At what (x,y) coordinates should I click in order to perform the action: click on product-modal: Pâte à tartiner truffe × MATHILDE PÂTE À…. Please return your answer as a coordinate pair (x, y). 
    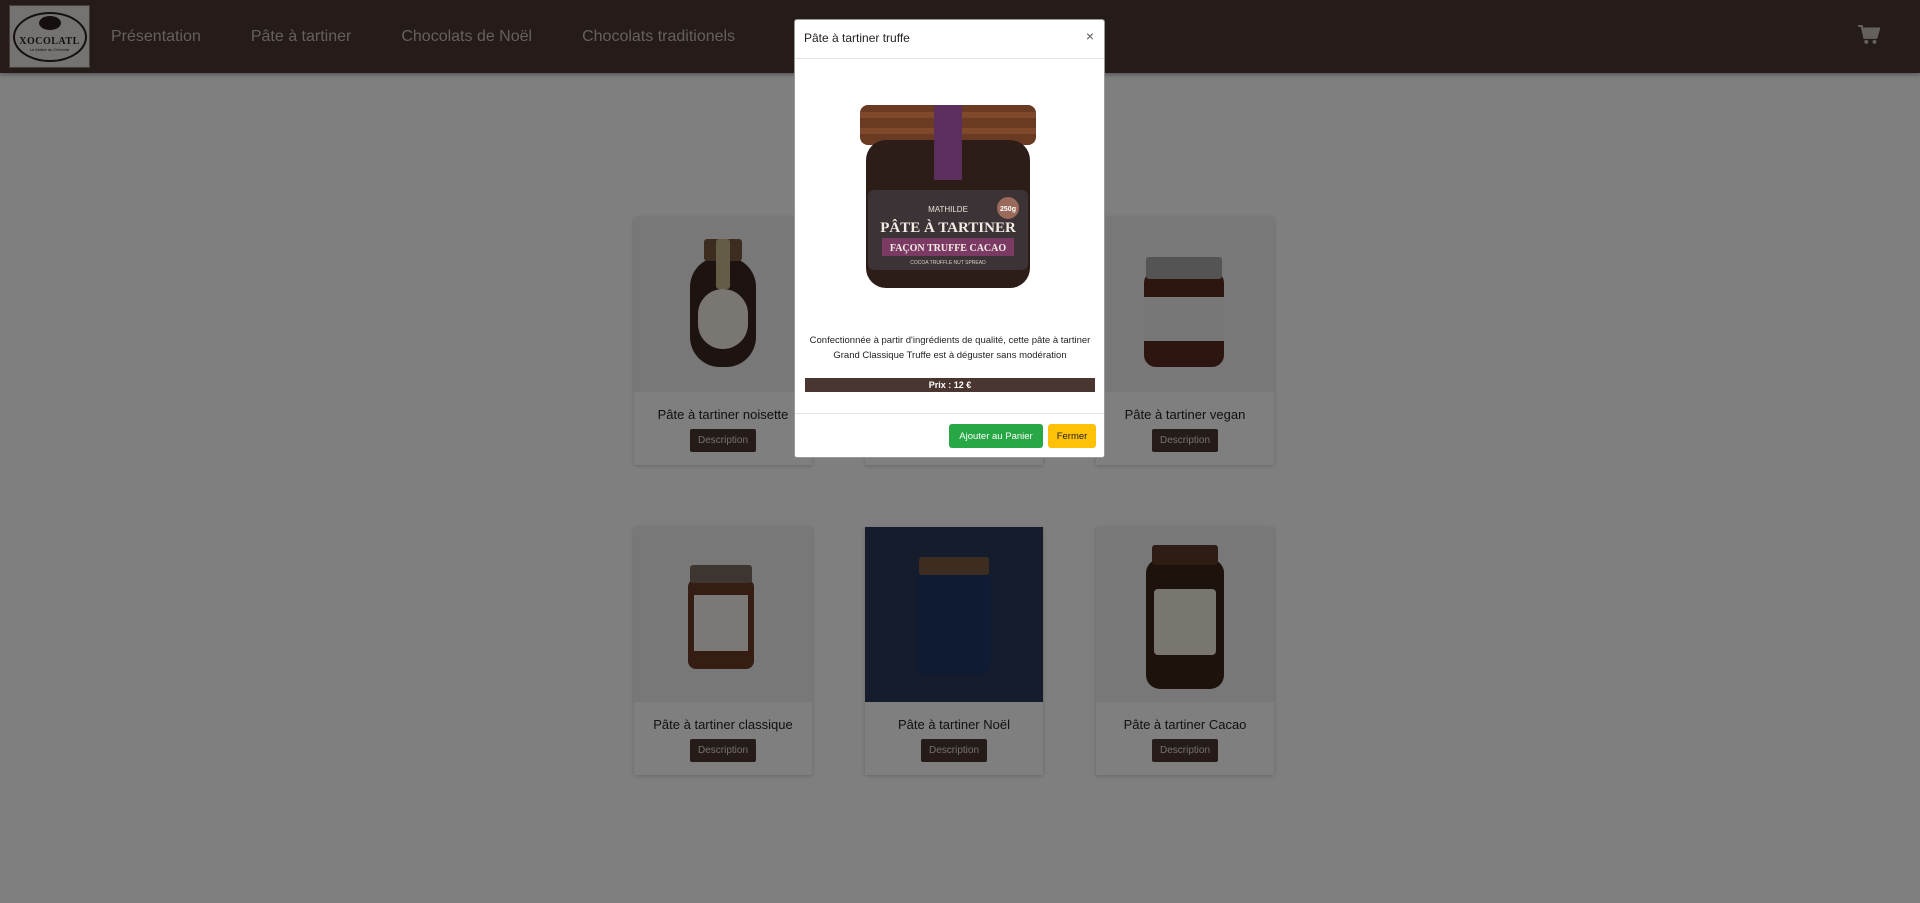
    Looking at the image, I should click on (949, 238).